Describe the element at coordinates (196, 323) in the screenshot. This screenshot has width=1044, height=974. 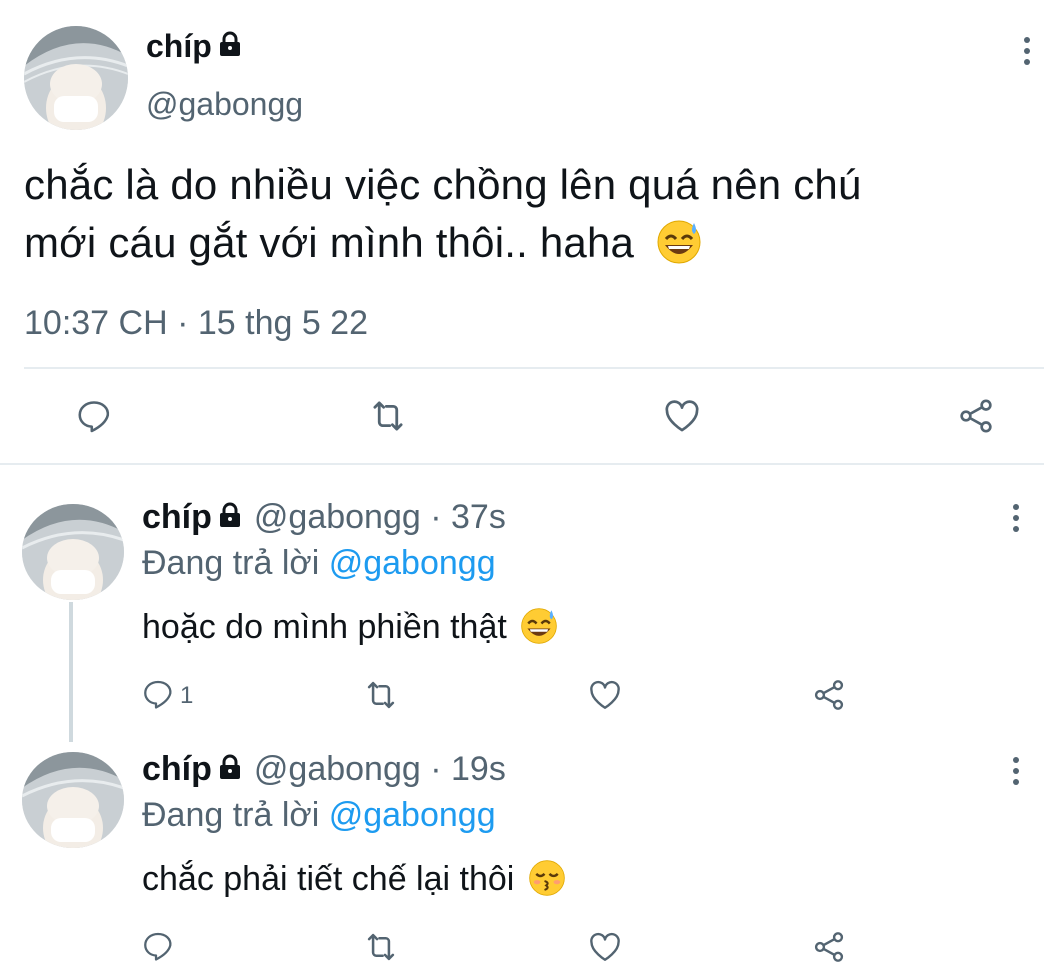
I see `tweet-timestamp: 10:37 CH · 15 thg 5 22` at that location.